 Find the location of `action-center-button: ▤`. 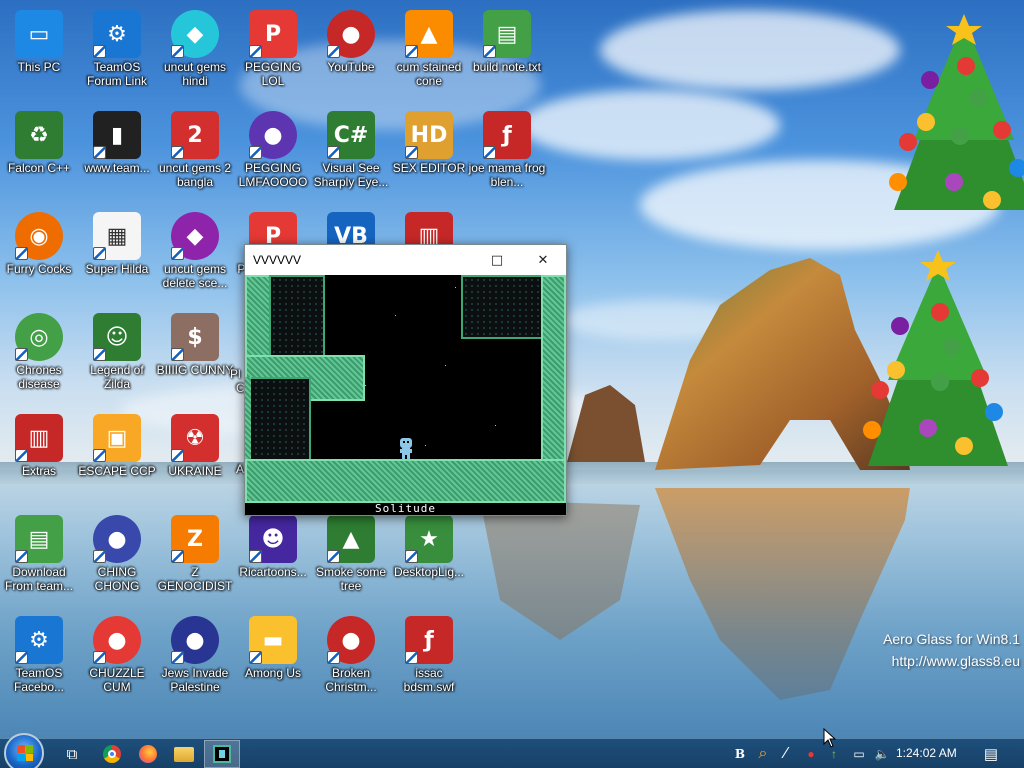

action-center-button: ▤ is located at coordinates (991, 753).